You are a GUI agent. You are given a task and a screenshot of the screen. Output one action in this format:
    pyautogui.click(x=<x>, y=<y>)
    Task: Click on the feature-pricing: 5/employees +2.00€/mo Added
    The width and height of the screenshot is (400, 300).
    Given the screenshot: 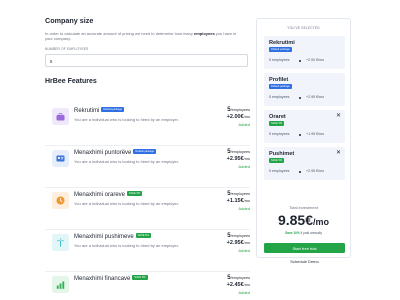 What is the action you would take?
    pyautogui.click(x=225, y=117)
    